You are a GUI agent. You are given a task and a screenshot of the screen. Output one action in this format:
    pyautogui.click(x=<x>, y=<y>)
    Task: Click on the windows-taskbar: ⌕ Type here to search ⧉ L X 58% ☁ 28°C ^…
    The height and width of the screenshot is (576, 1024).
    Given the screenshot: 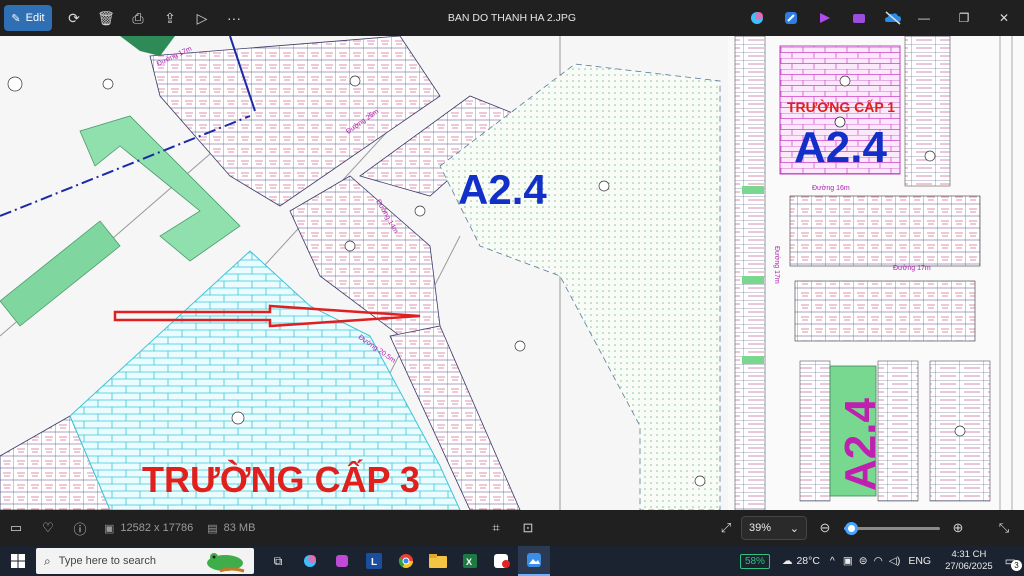 What is the action you would take?
    pyautogui.click(x=512, y=561)
    